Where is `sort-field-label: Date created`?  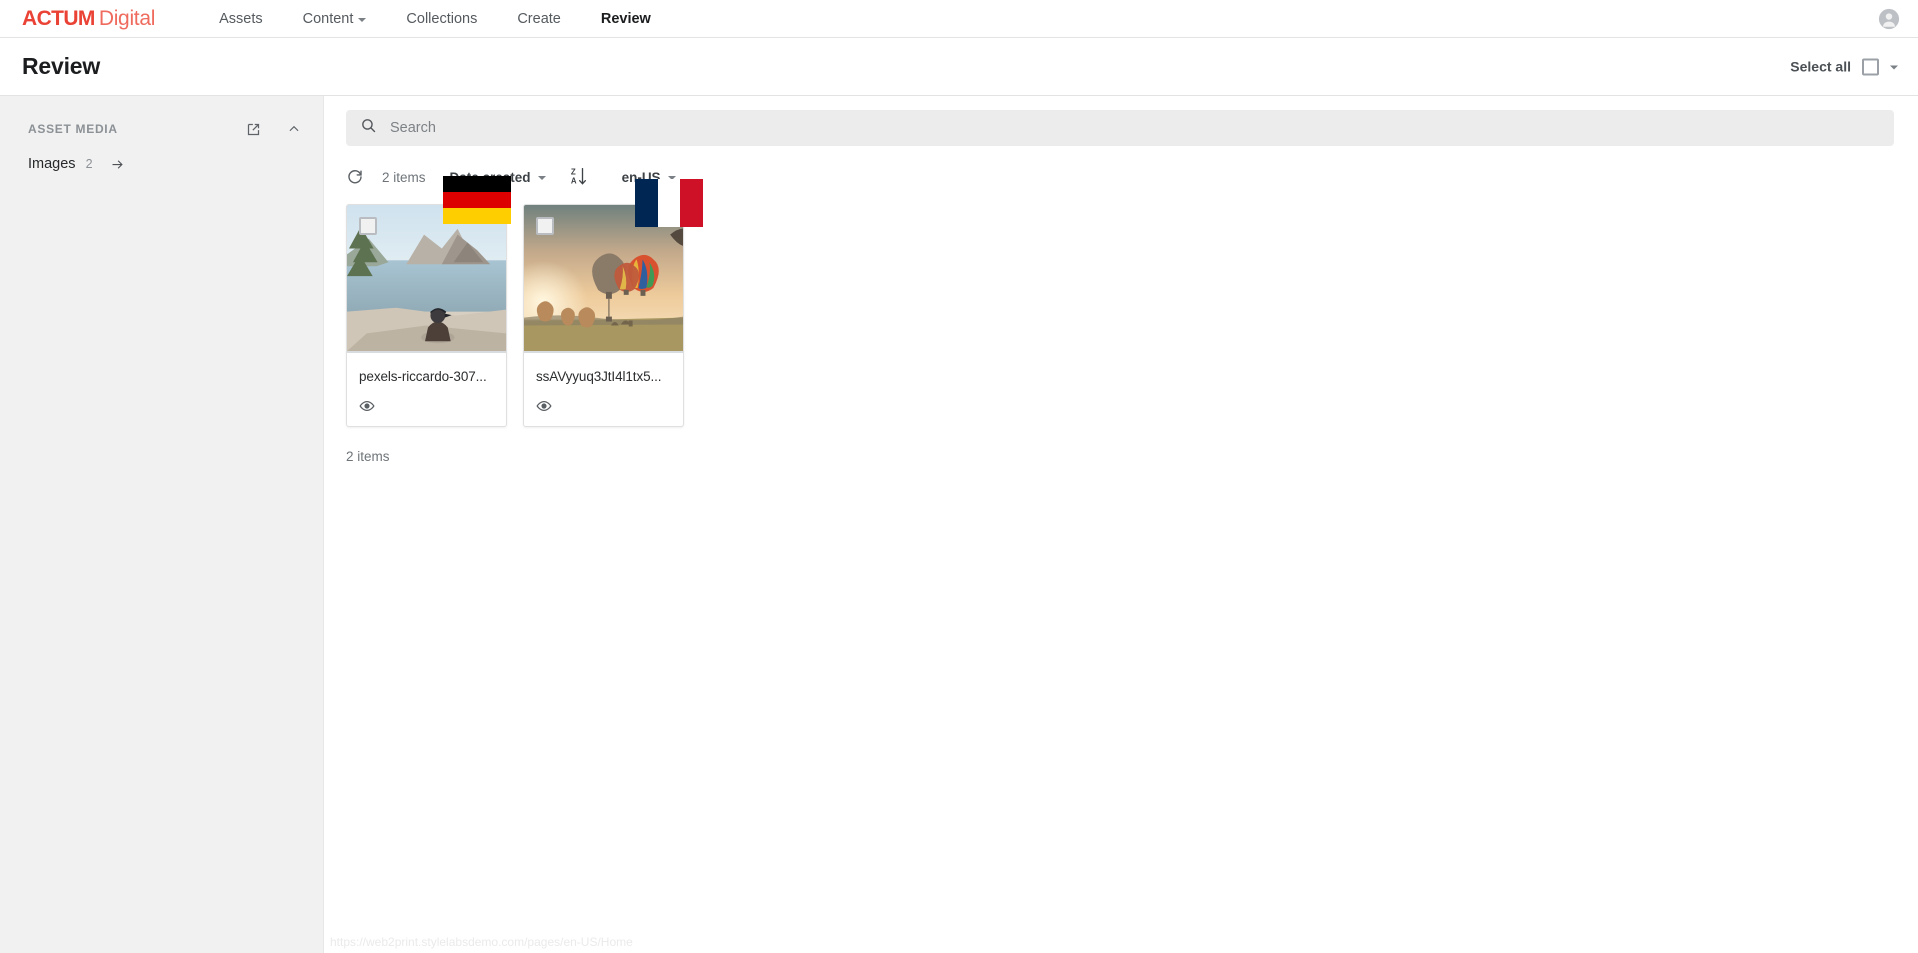 sort-field-label: Date created is located at coordinates (490, 177).